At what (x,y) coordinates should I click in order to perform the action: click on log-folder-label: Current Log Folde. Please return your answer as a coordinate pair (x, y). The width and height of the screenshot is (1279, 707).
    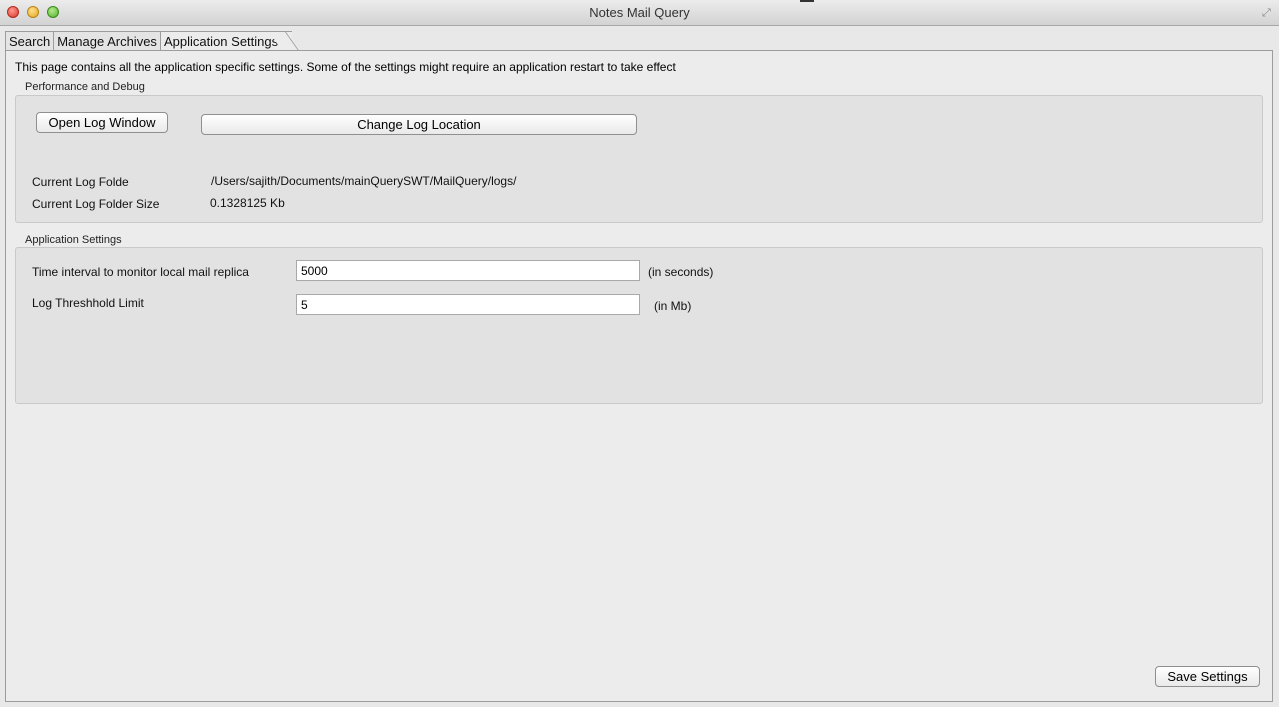
    Looking at the image, I should click on (80, 182).